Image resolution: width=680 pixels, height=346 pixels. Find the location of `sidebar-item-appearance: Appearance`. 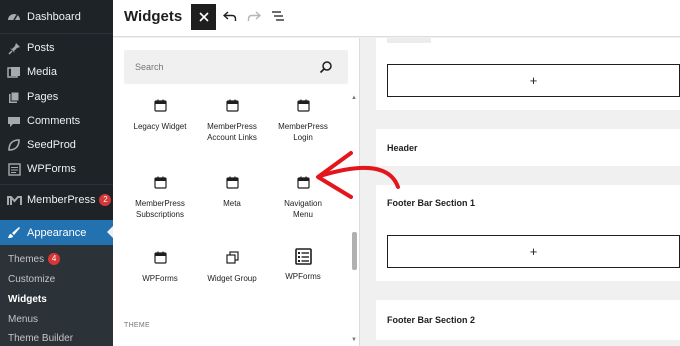

sidebar-item-appearance: Appearance is located at coordinates (56, 232).